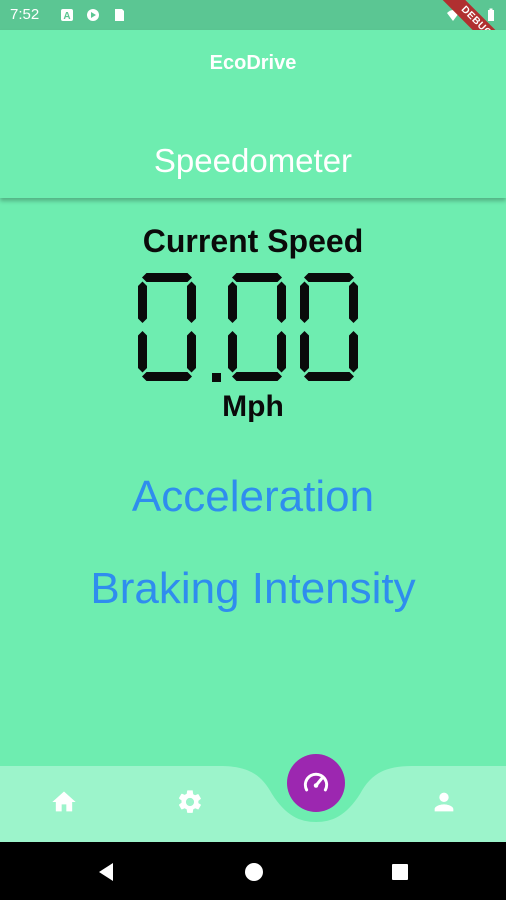 This screenshot has height=900, width=506. I want to click on back-triangle-icon, so click(106, 872).